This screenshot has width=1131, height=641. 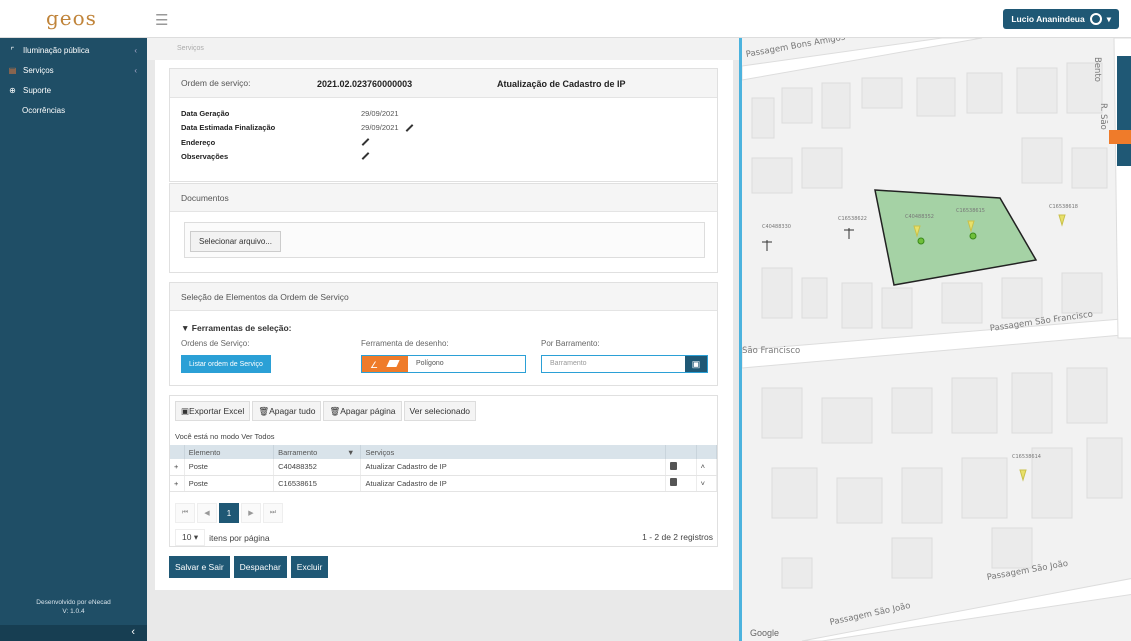 What do you see at coordinates (624, 364) in the screenshot?
I see `barramento-field: Barramento ▣` at bounding box center [624, 364].